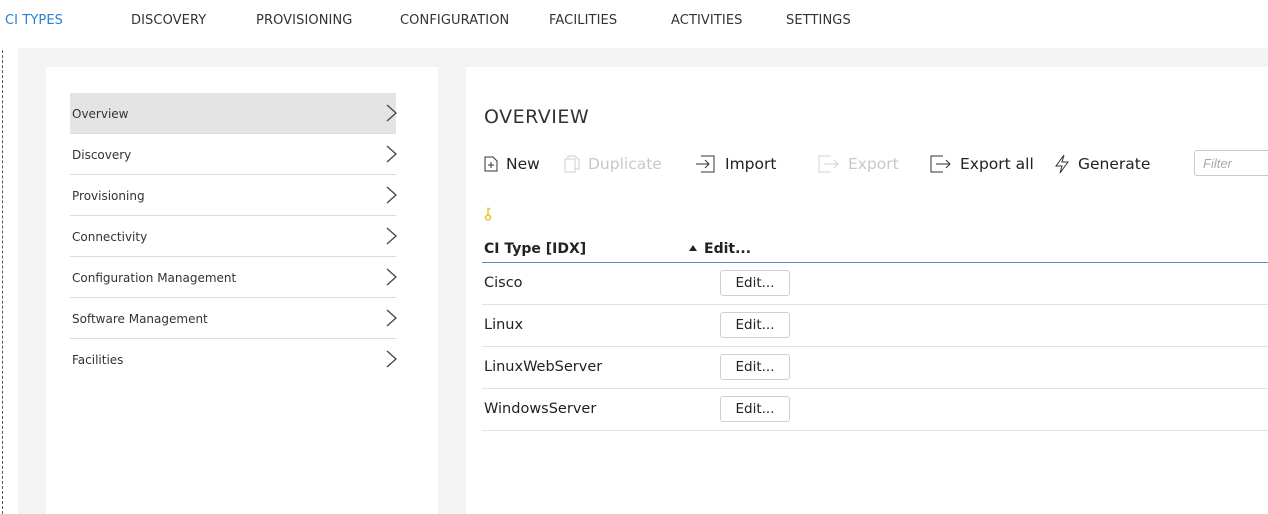 The image size is (1268, 514). Describe the element at coordinates (818, 20) in the screenshot. I see `tab-settings: SETTINGS` at that location.